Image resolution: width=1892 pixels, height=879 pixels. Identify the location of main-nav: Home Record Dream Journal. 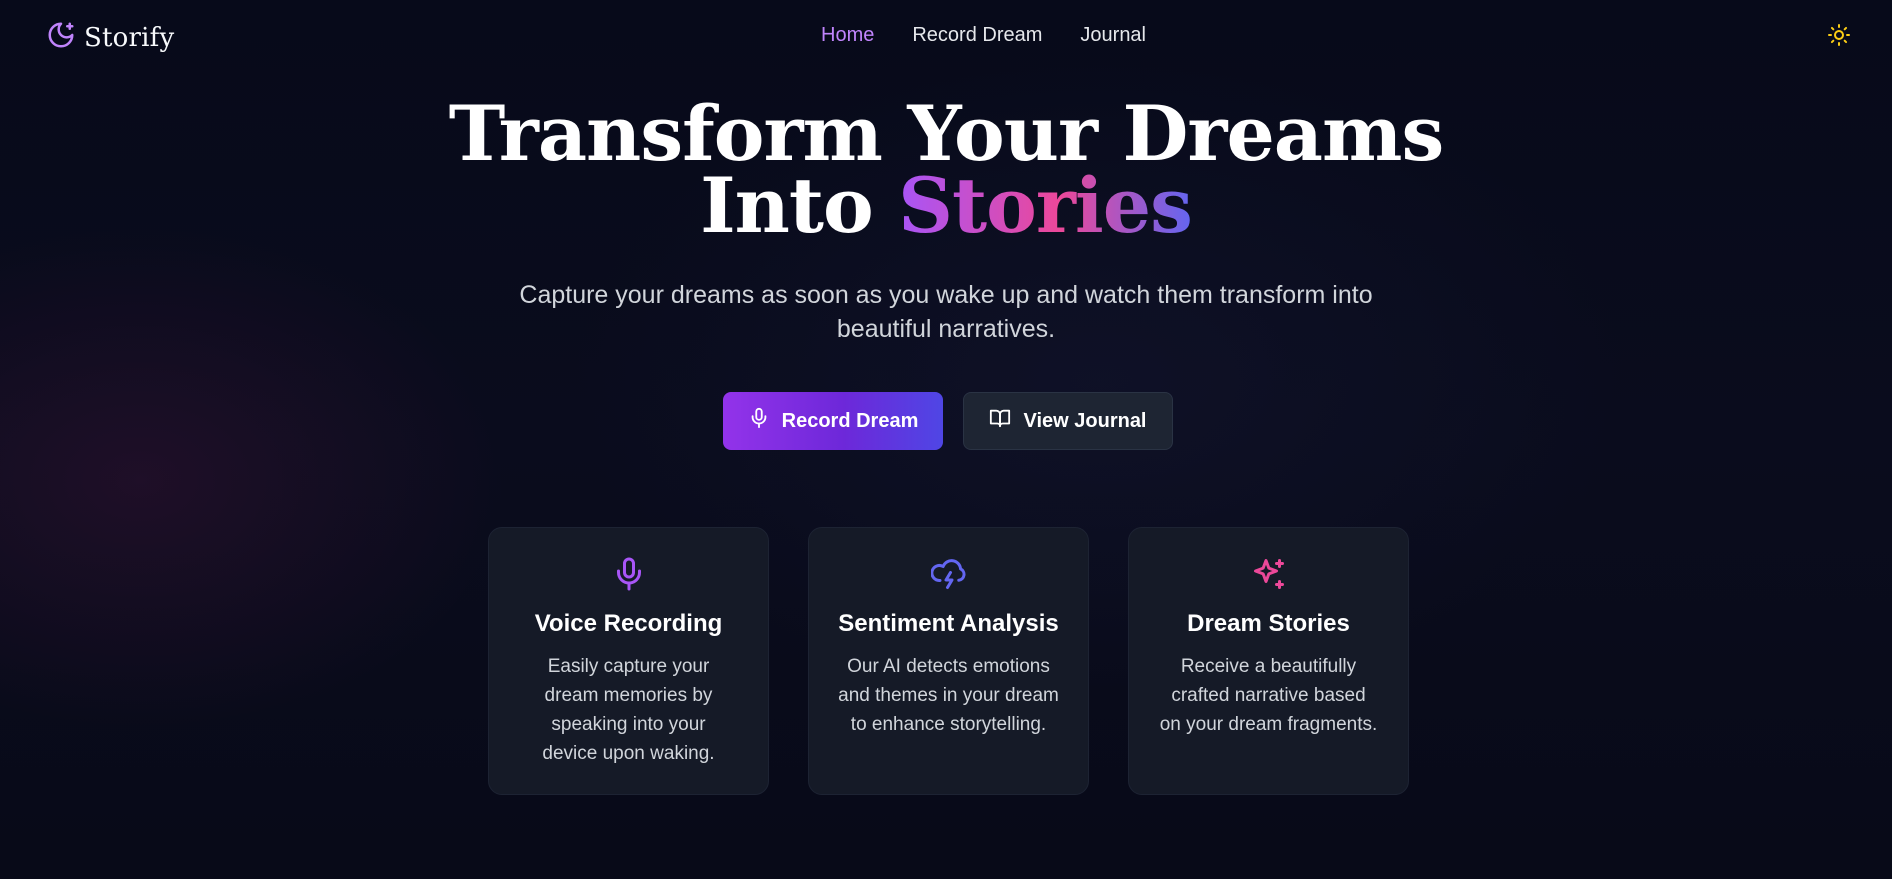
(983, 35).